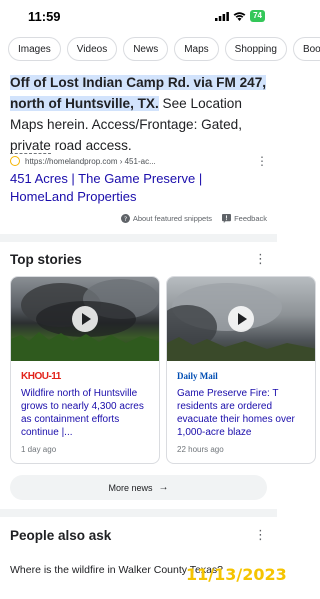 This screenshot has width=320, height=599. I want to click on people-also-ask-title: People also ask, so click(61, 535).